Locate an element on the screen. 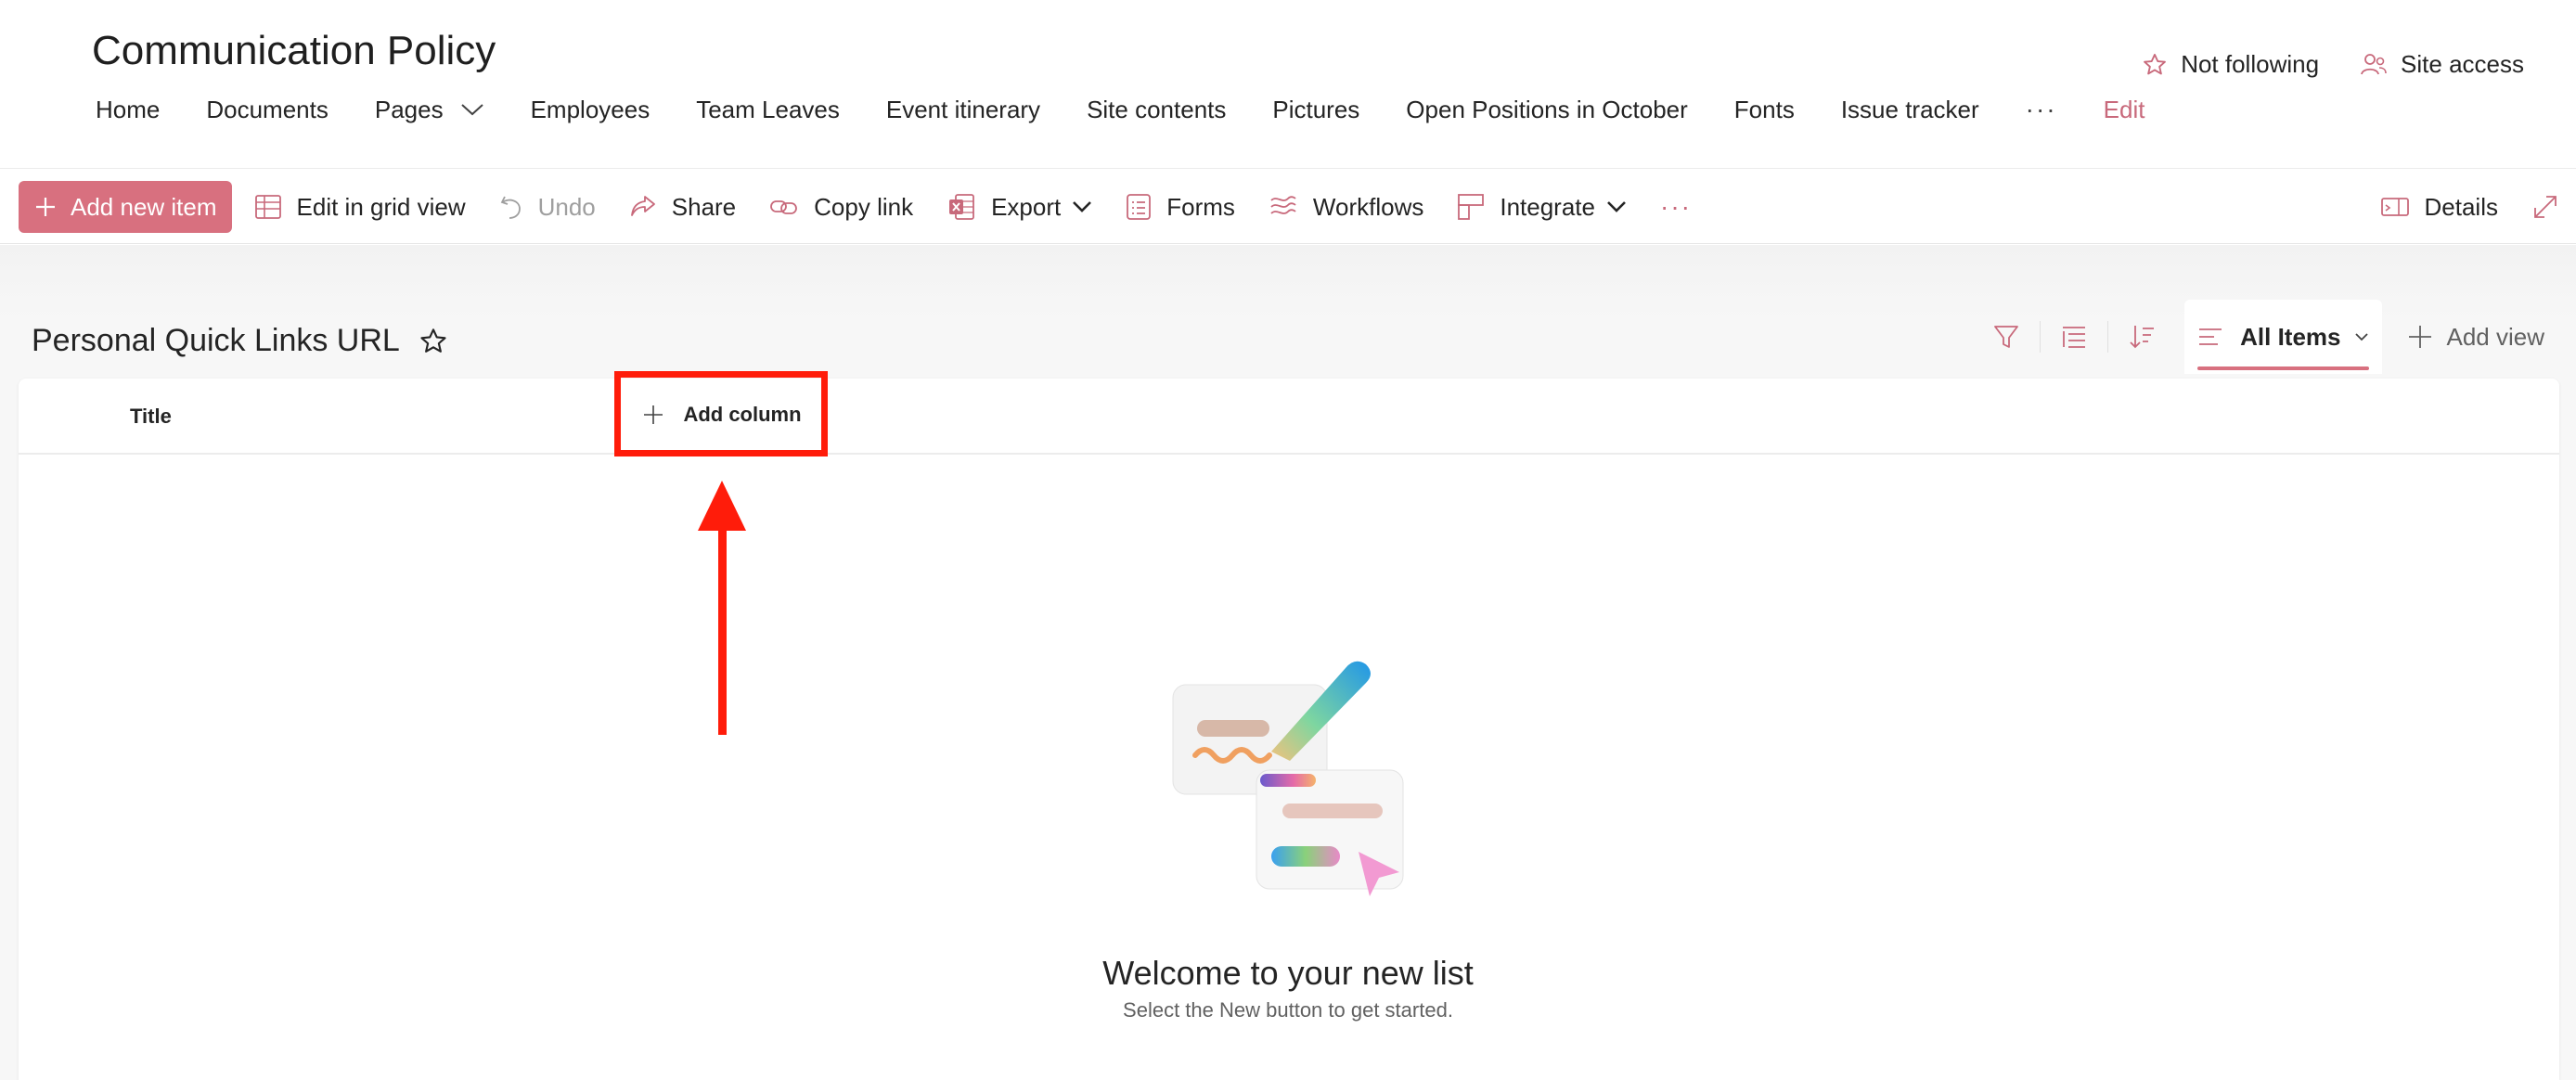 The width and height of the screenshot is (2576, 1080). column-header-title: Title is located at coordinates (151, 417).